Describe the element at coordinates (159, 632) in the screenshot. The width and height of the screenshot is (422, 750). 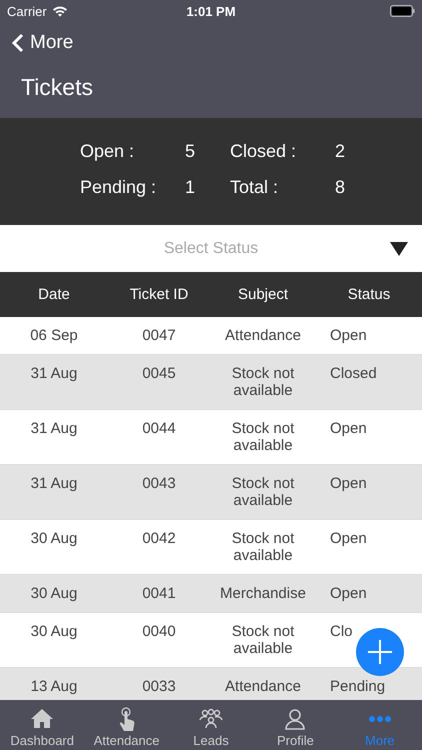
I see `table-cell-text: 0040` at that location.